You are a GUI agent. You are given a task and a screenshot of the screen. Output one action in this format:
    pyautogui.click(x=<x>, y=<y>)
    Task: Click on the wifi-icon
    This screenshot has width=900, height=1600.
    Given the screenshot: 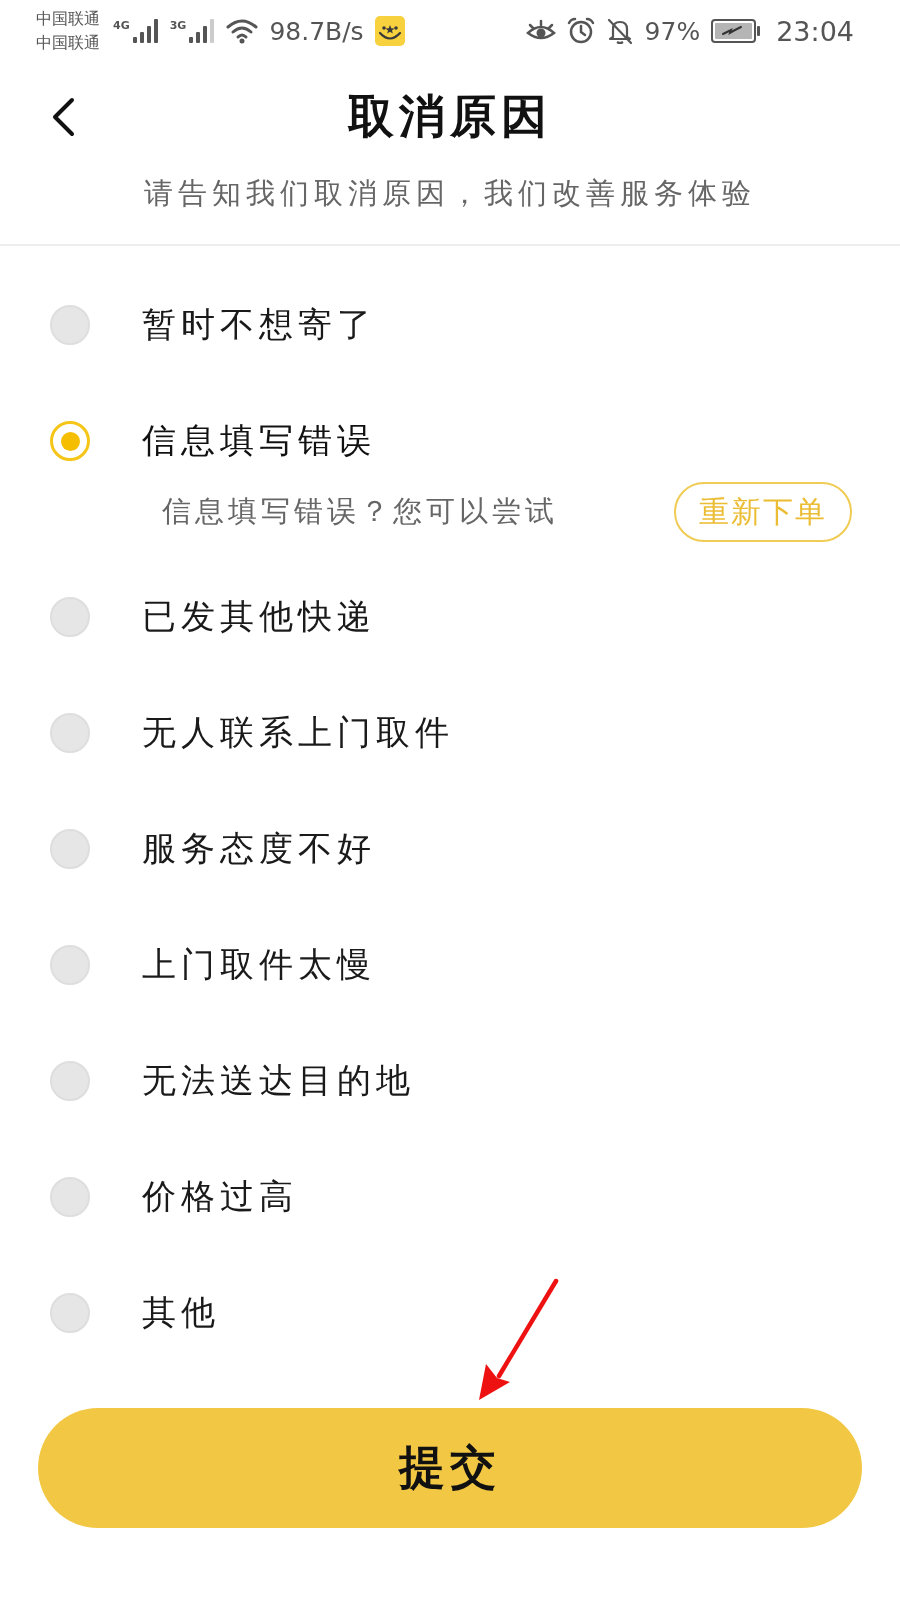 What is the action you would take?
    pyautogui.click(x=242, y=31)
    